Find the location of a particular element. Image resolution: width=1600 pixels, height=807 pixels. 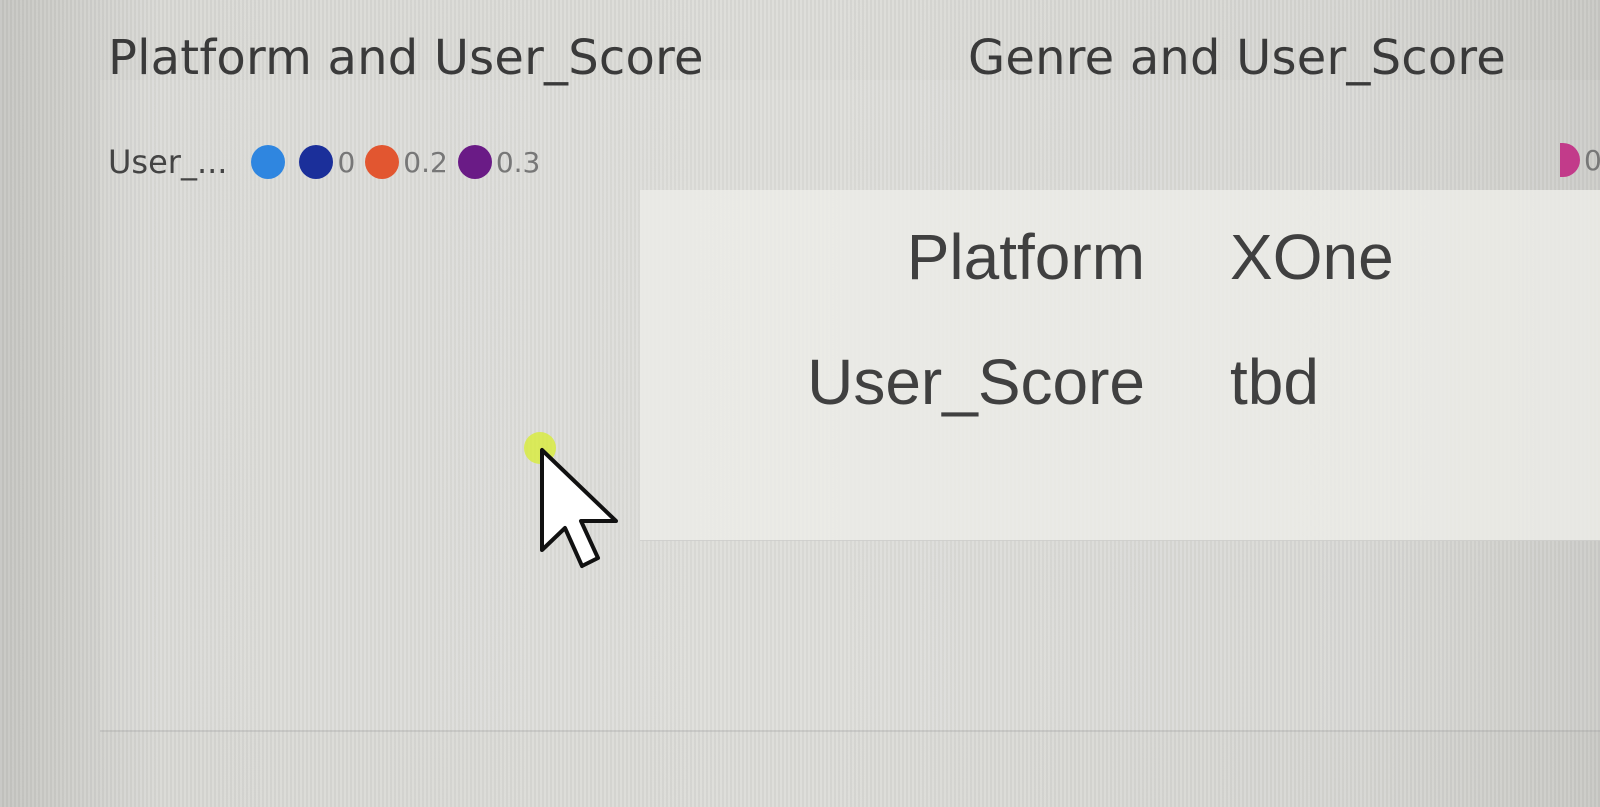

legend-item: 0.3 is located at coordinates (499, 162).